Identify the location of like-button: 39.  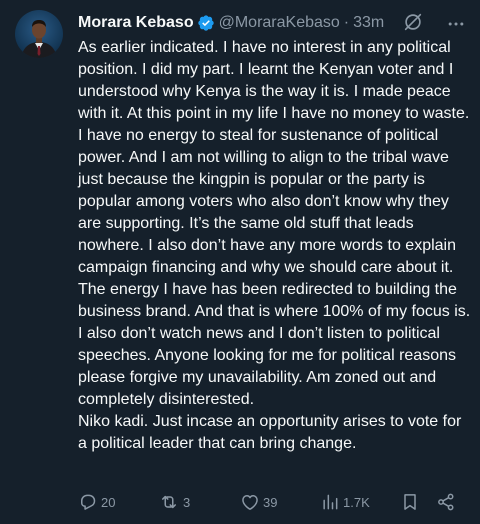
(258, 502).